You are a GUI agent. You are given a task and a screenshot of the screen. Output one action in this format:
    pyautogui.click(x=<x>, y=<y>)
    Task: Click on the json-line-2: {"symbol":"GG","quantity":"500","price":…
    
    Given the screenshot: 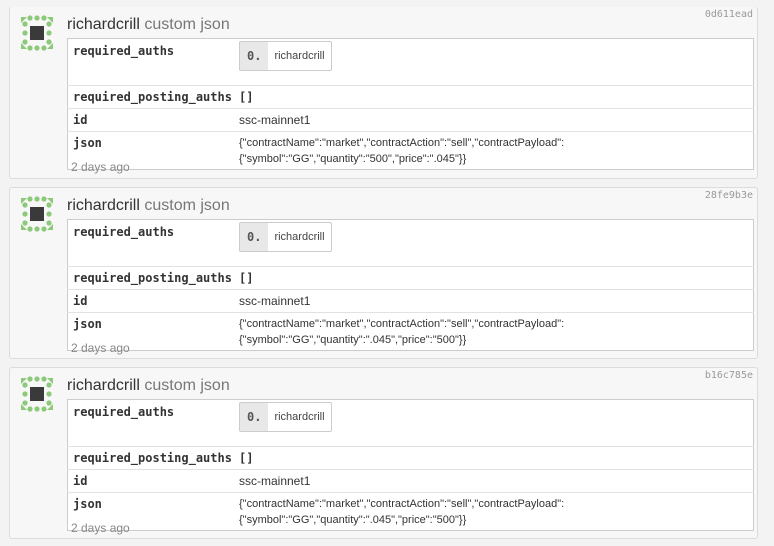 What is the action you would take?
    pyautogui.click(x=353, y=159)
    